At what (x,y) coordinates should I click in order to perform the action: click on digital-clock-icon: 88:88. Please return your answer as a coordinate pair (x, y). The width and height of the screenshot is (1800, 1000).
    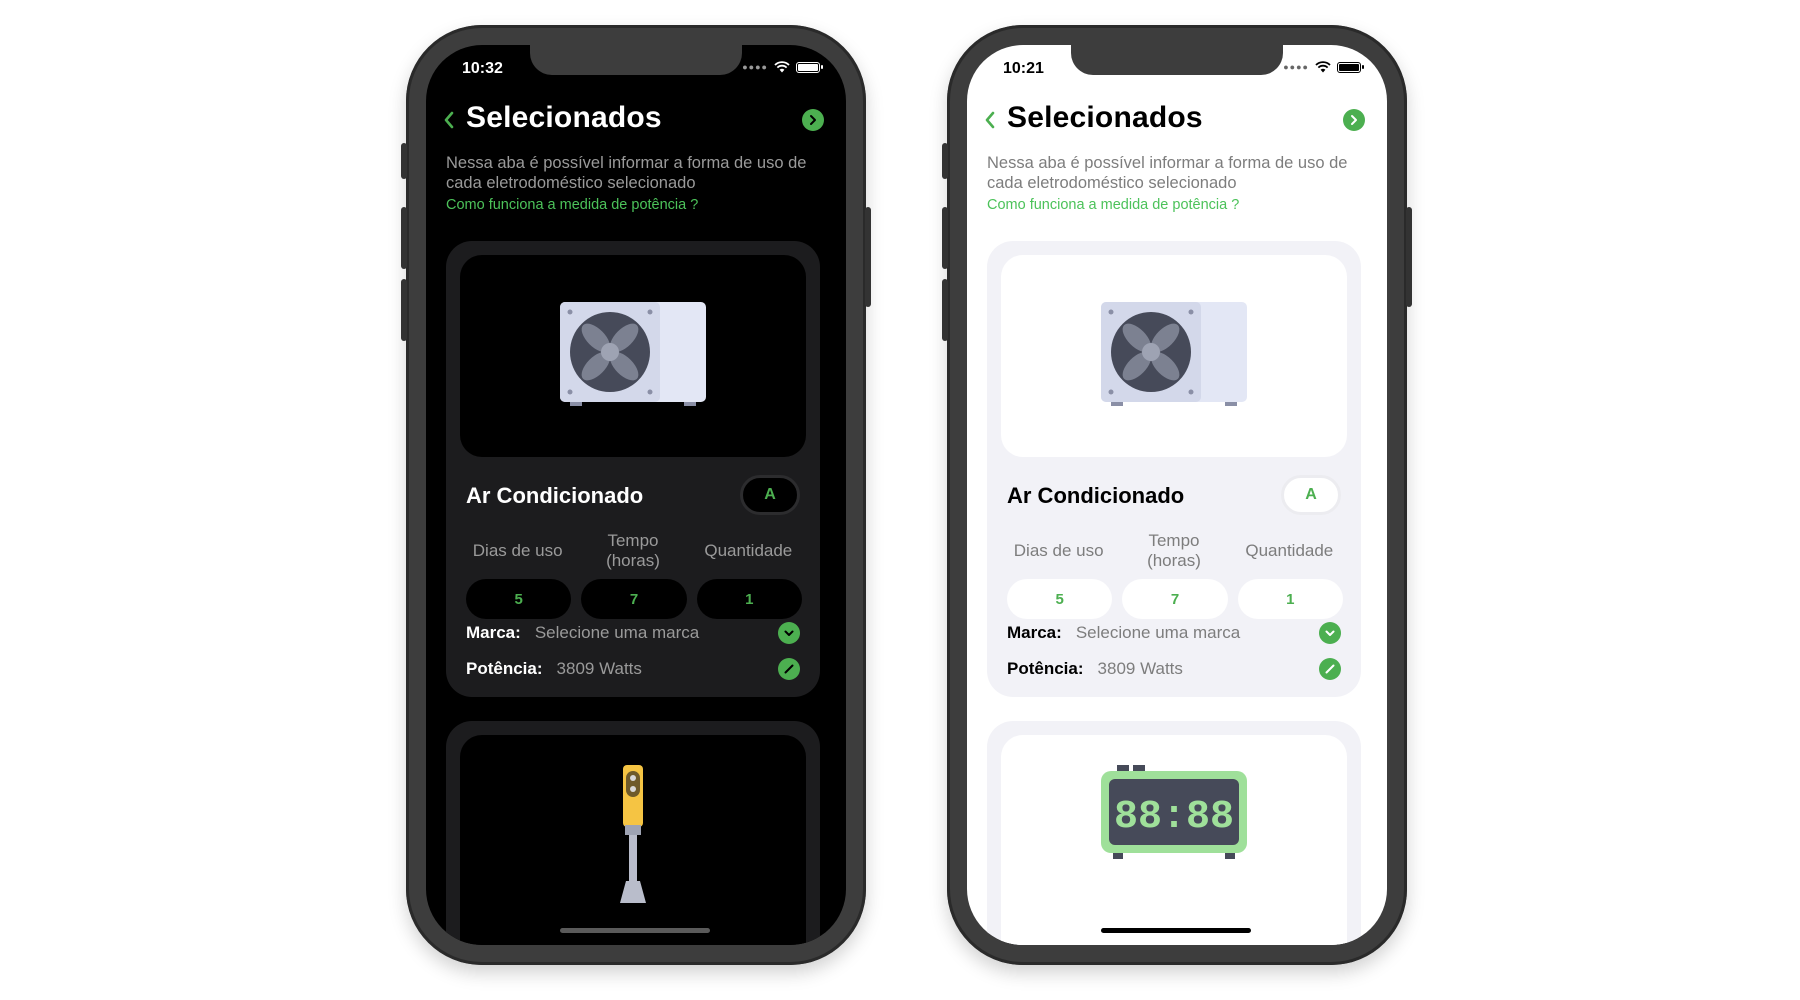
    Looking at the image, I should click on (1174, 812).